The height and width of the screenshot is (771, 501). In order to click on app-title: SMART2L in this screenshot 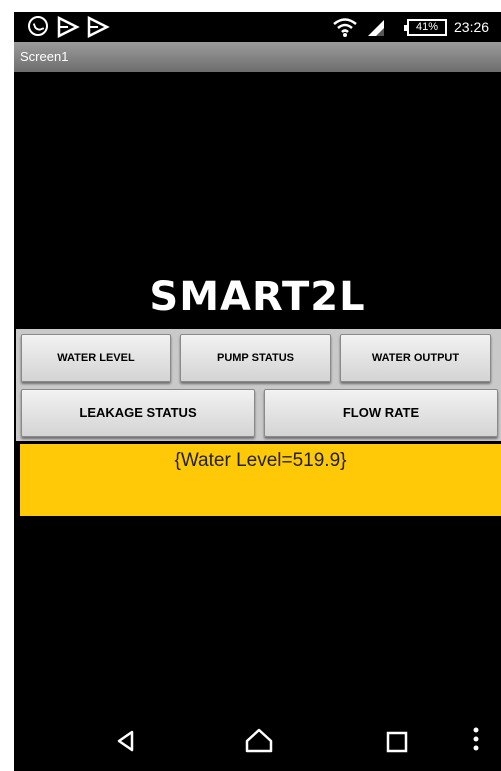, I will do `click(257, 297)`.